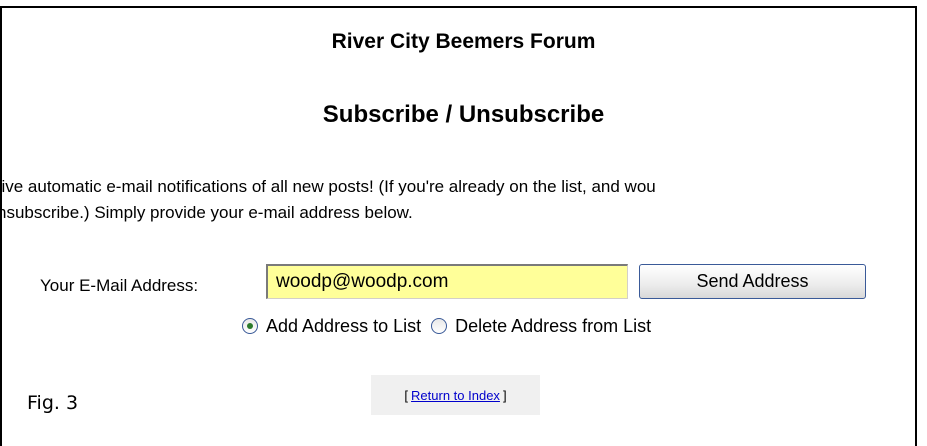  What do you see at coordinates (119, 285) in the screenshot?
I see `email-label: Your E-Mail Address:` at bounding box center [119, 285].